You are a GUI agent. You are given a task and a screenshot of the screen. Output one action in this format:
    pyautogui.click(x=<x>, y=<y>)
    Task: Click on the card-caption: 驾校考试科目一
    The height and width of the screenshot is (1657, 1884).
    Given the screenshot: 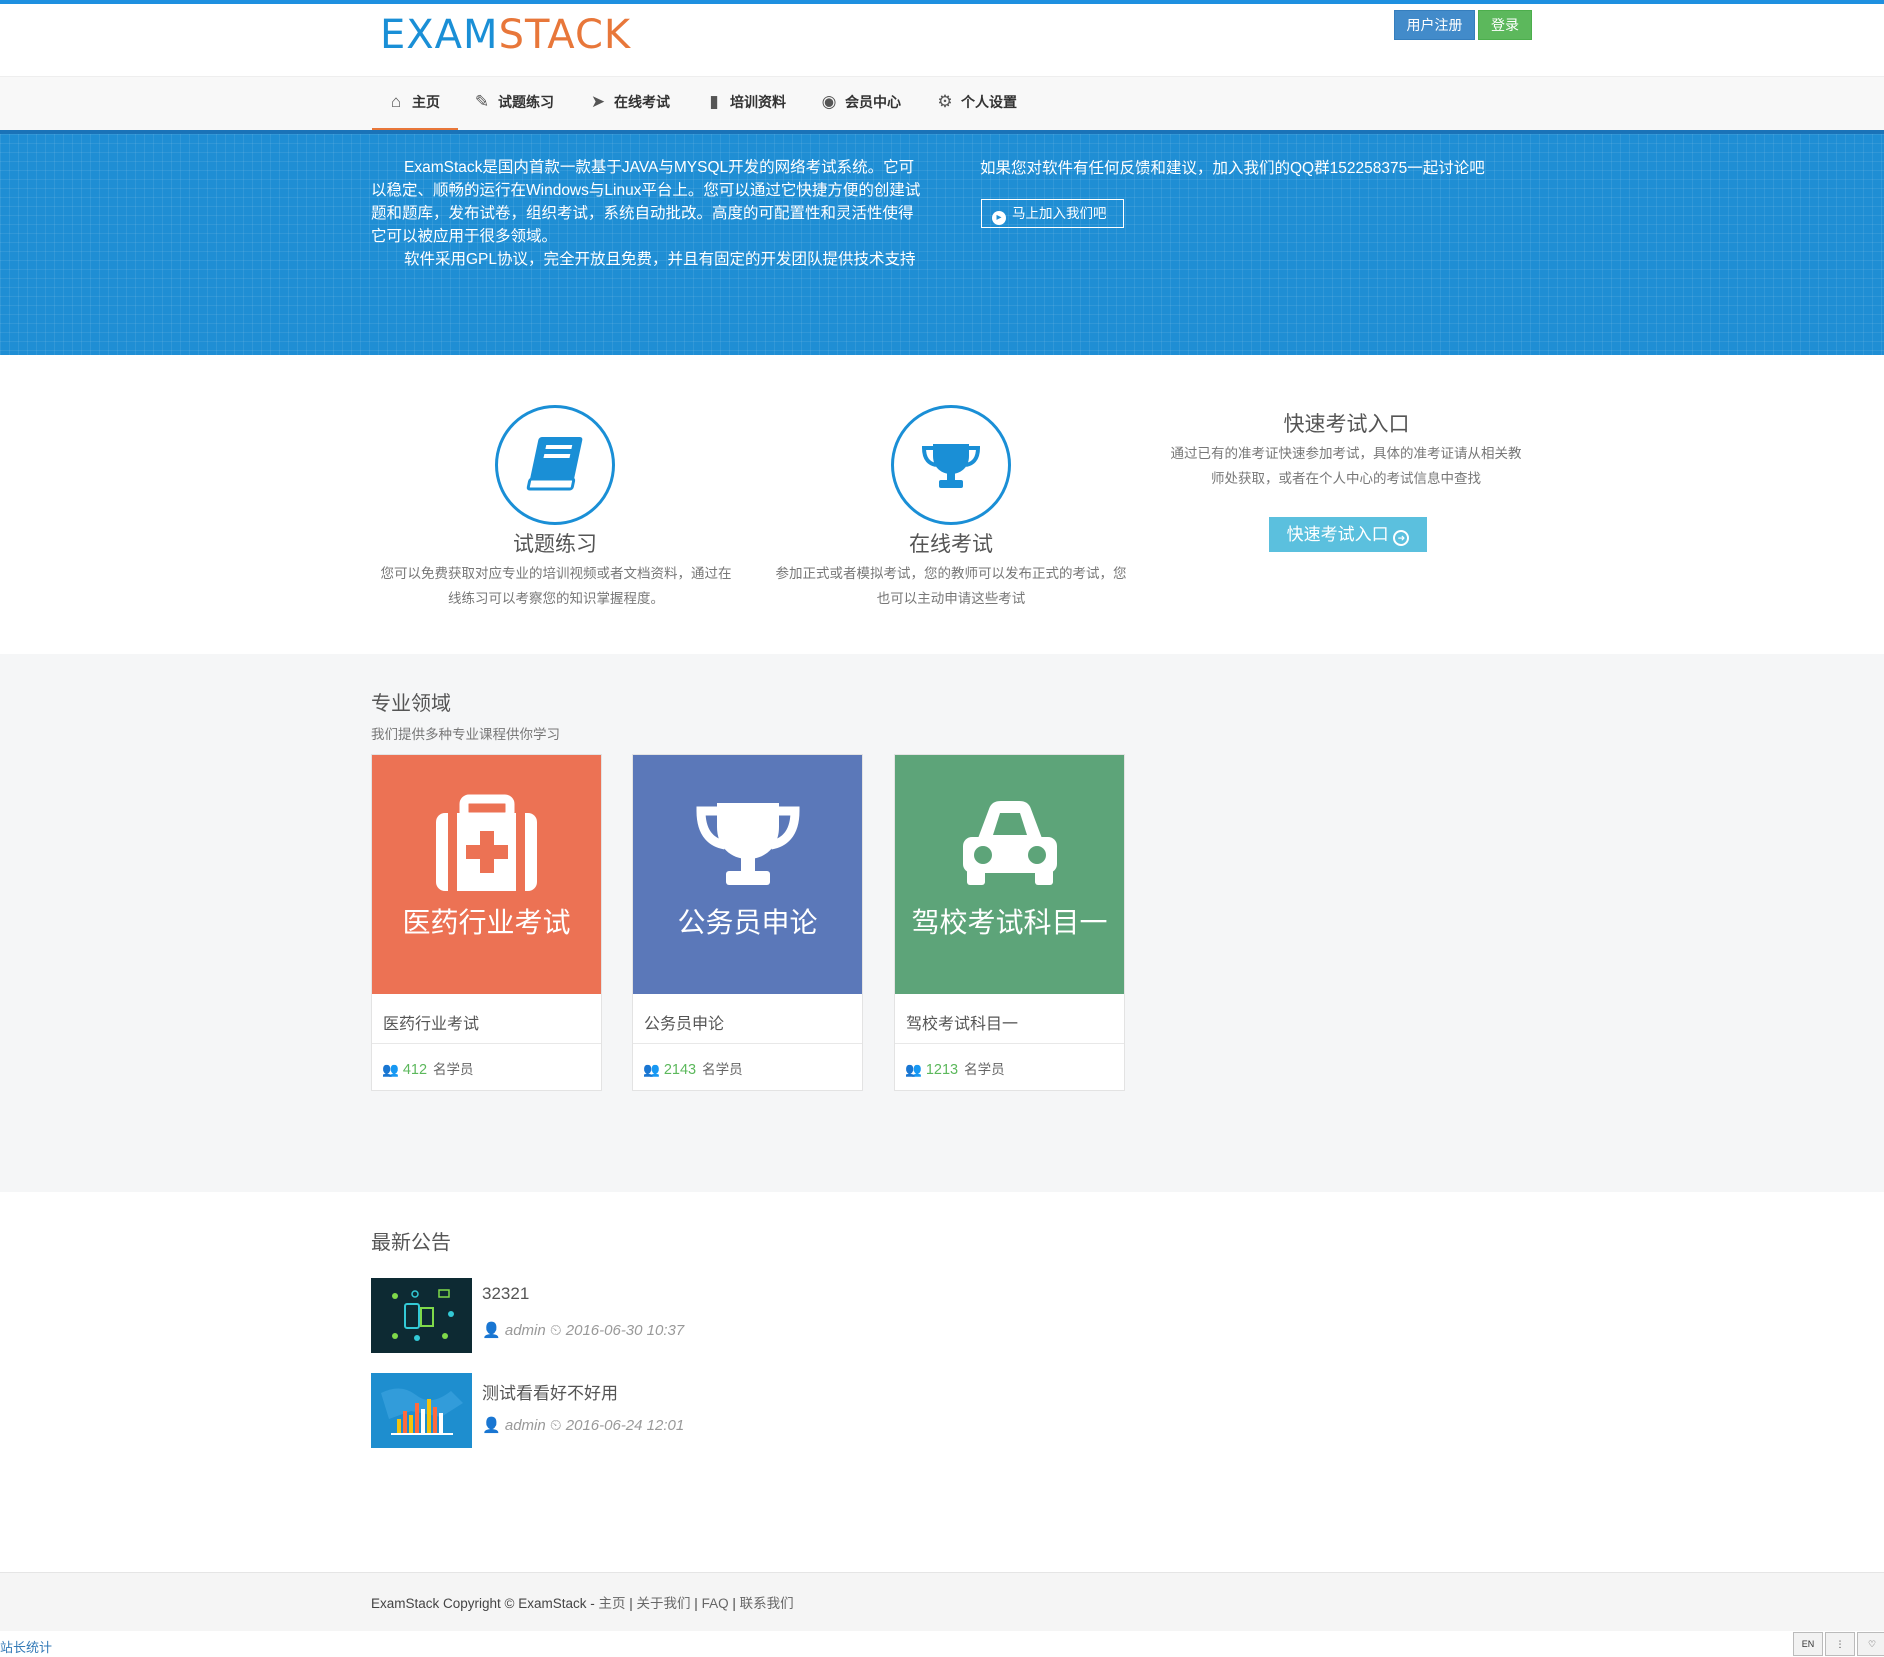 What is the action you would take?
    pyautogui.click(x=1009, y=922)
    